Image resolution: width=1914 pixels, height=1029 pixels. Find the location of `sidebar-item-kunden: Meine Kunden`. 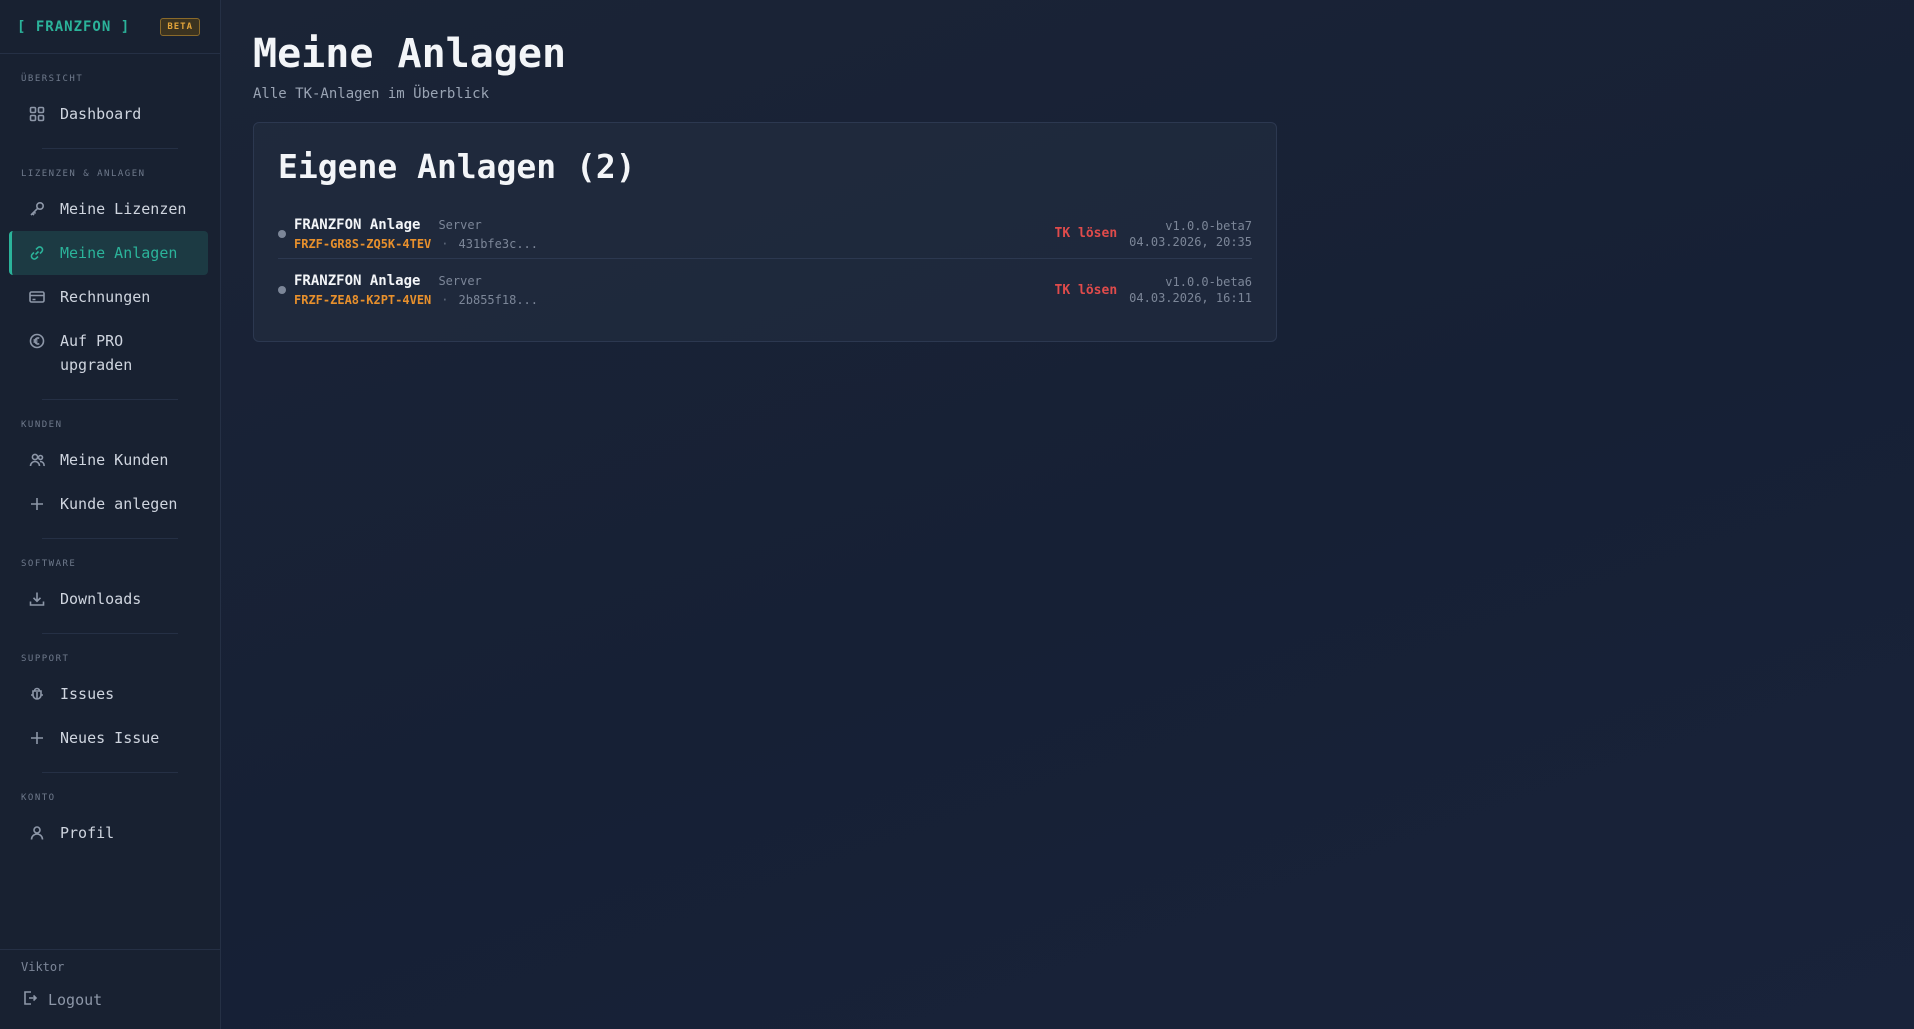

sidebar-item-kunden: Meine Kunden is located at coordinates (108, 460).